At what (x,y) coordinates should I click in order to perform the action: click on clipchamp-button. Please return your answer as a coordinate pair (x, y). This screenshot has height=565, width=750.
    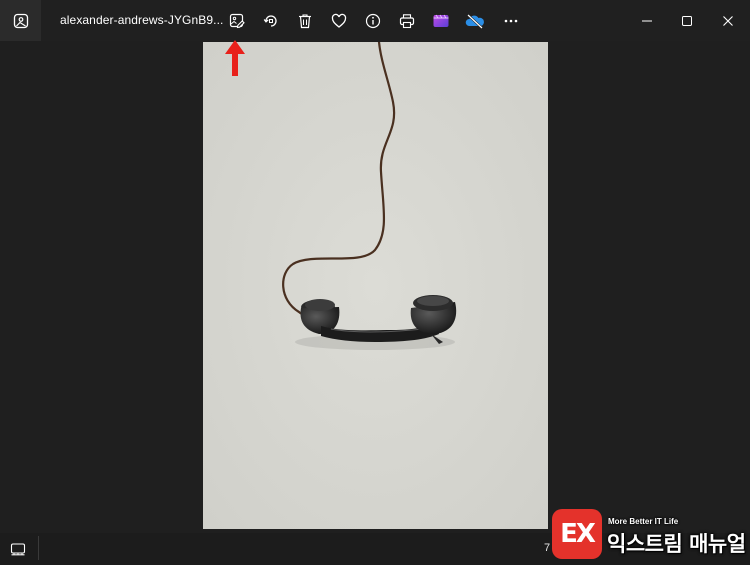
    Looking at the image, I should click on (441, 21).